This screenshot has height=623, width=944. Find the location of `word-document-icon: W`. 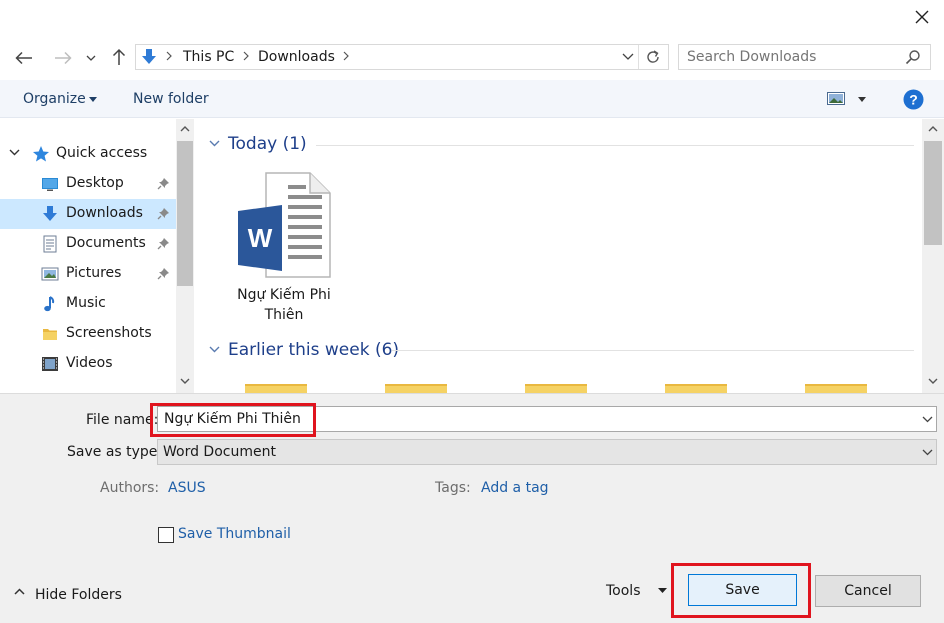

word-document-icon: W is located at coordinates (284, 225).